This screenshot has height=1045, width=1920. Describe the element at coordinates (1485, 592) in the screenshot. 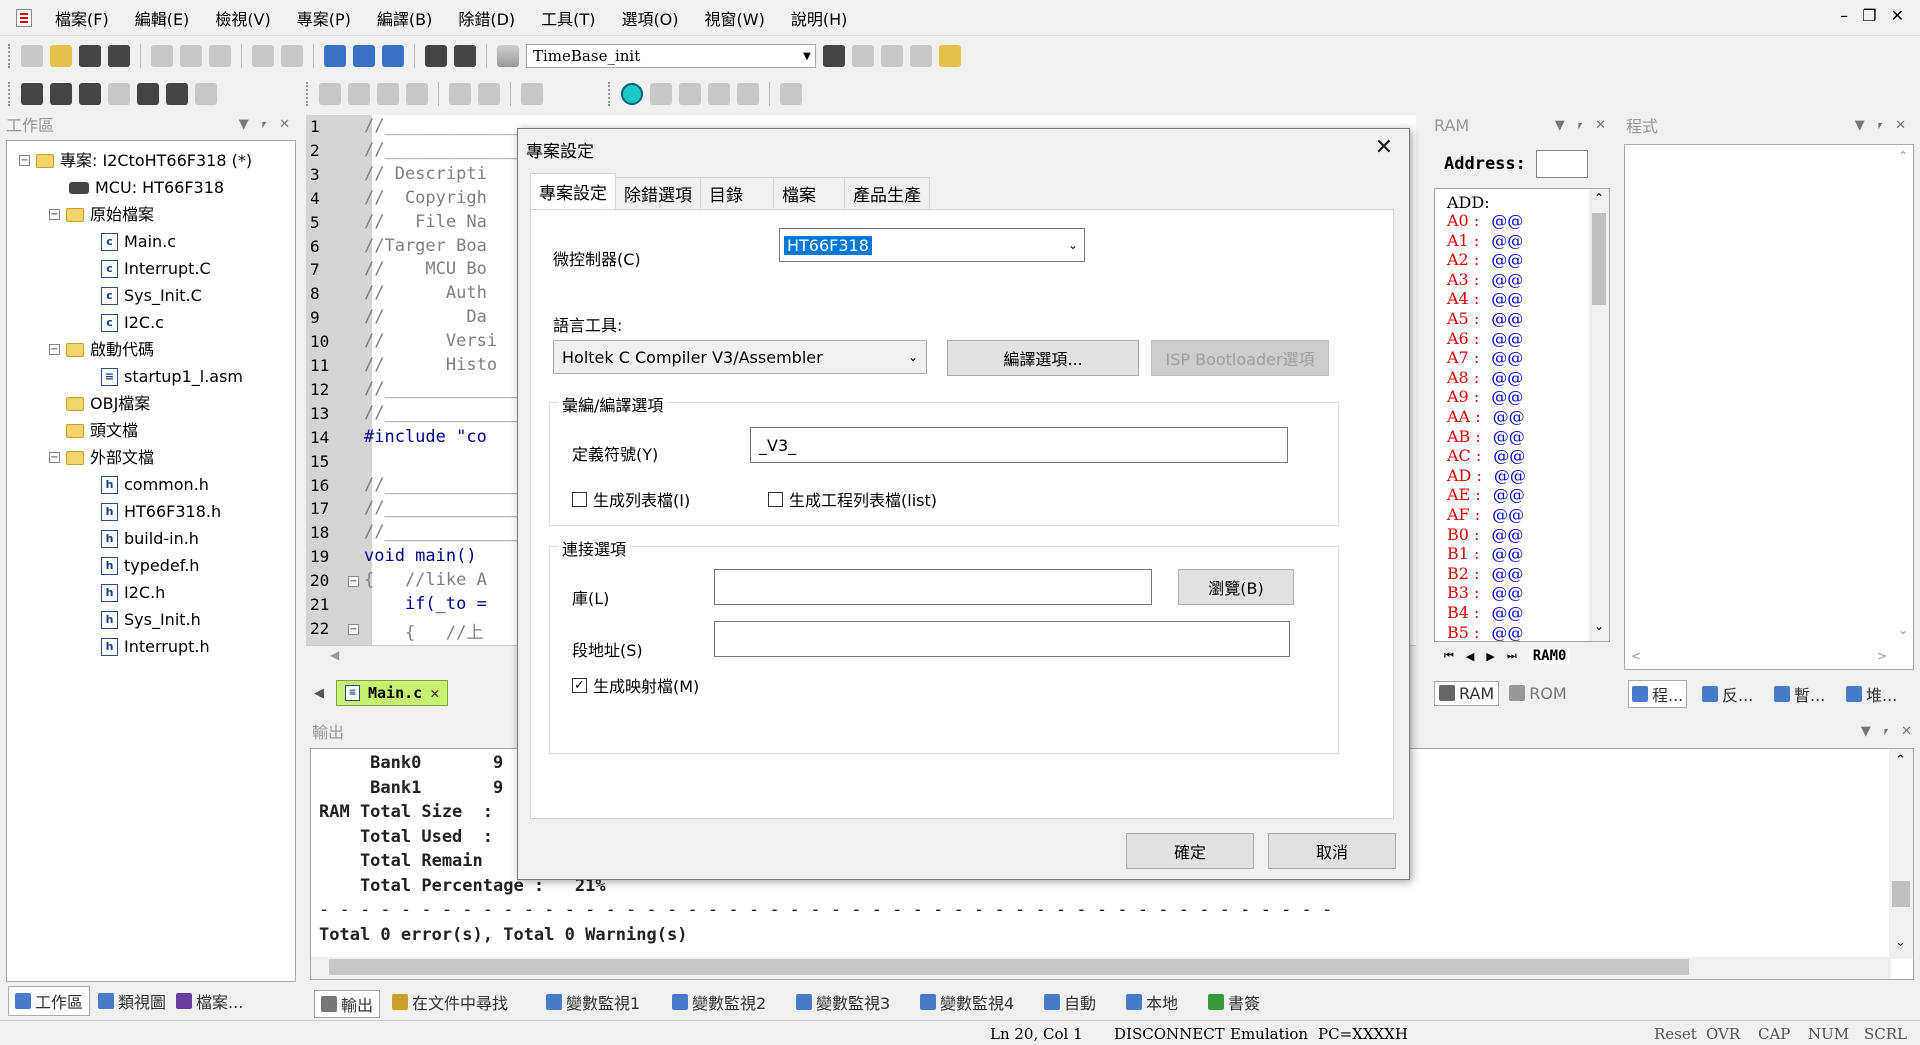

I see `ram-row: B3 : @@` at that location.